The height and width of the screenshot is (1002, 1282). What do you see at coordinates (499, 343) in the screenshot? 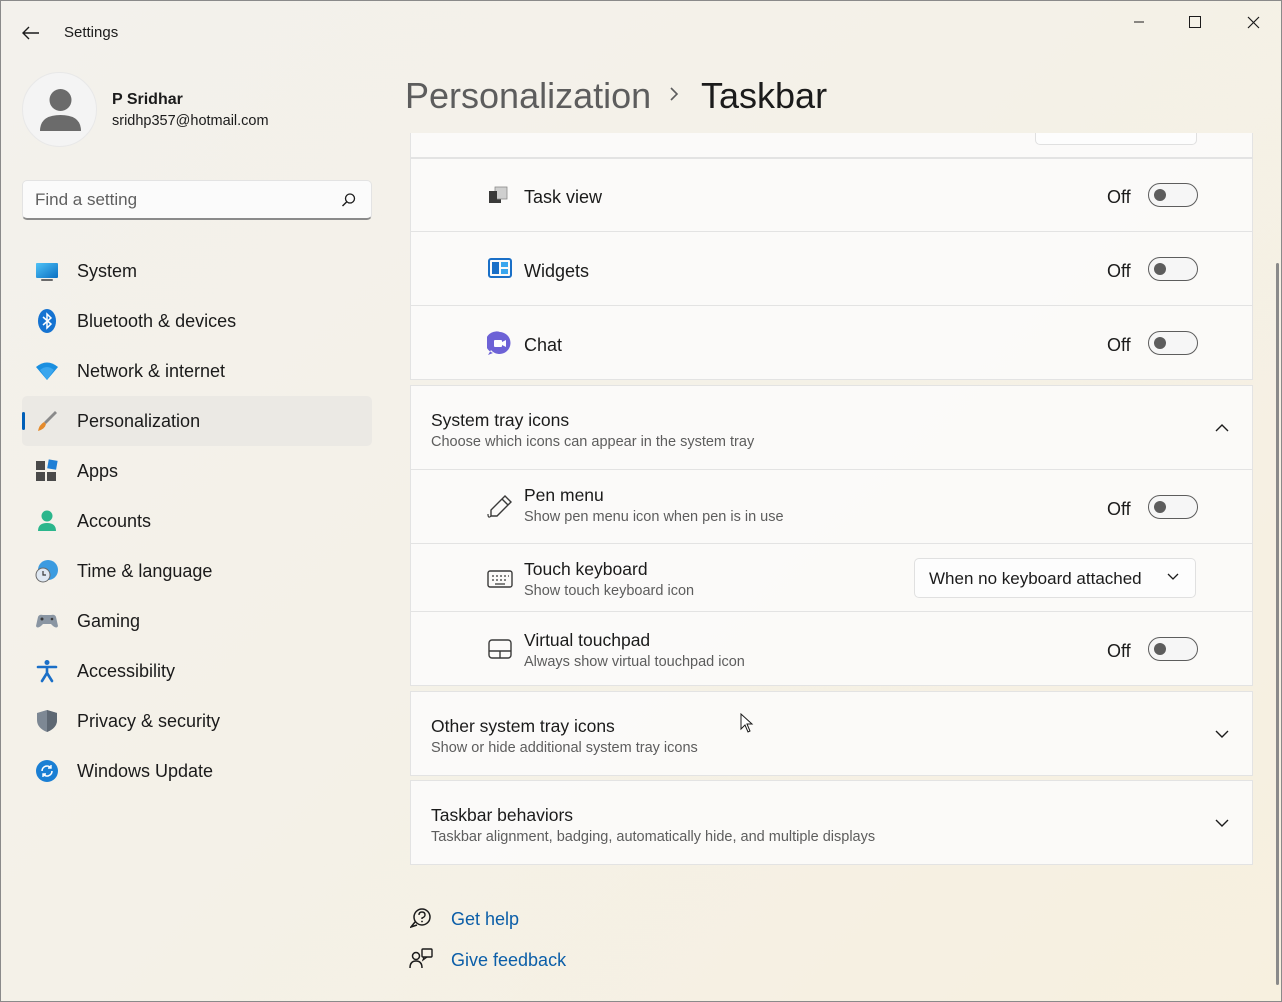
I see `chat-icon` at bounding box center [499, 343].